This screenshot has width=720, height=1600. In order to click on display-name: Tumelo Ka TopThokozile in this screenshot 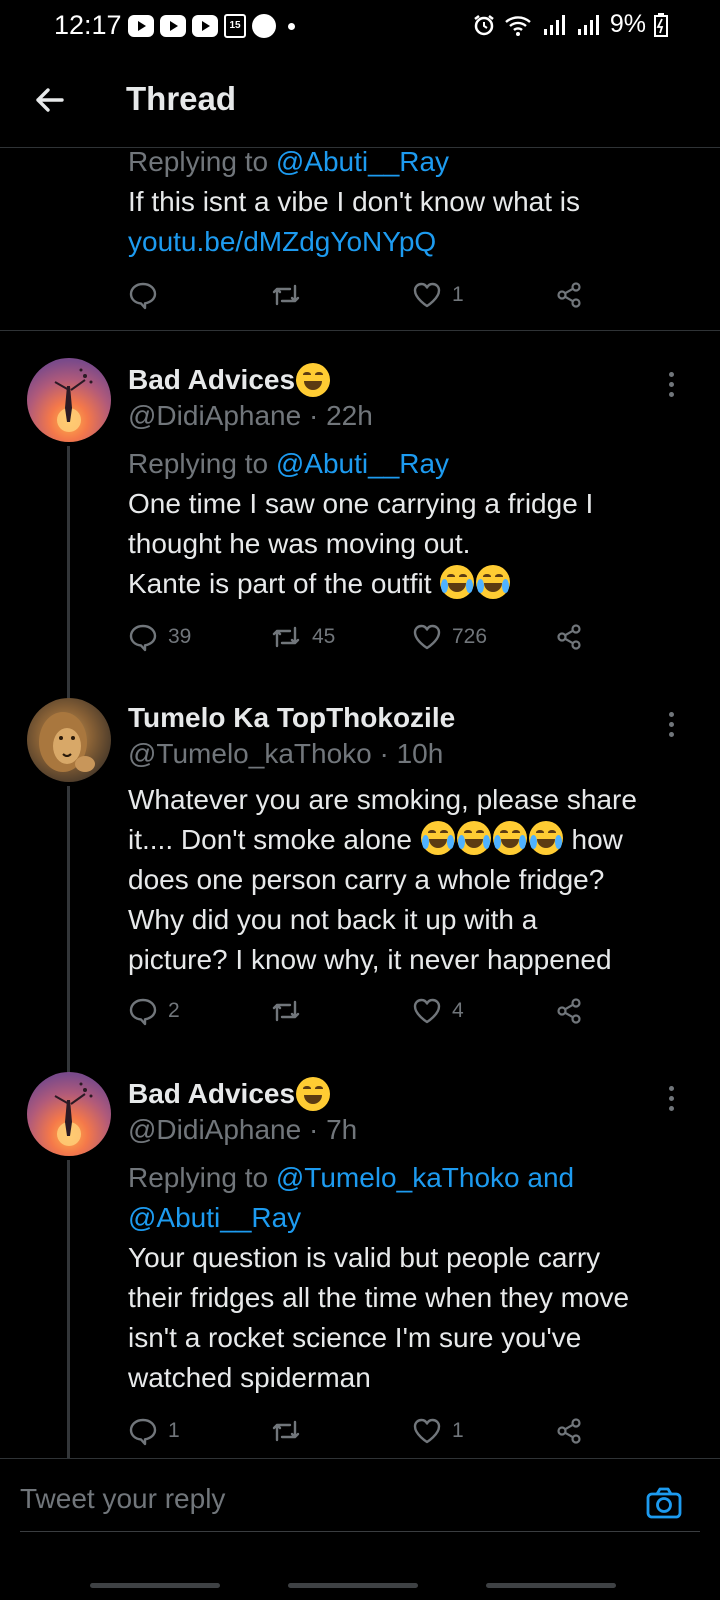, I will do `click(291, 718)`.